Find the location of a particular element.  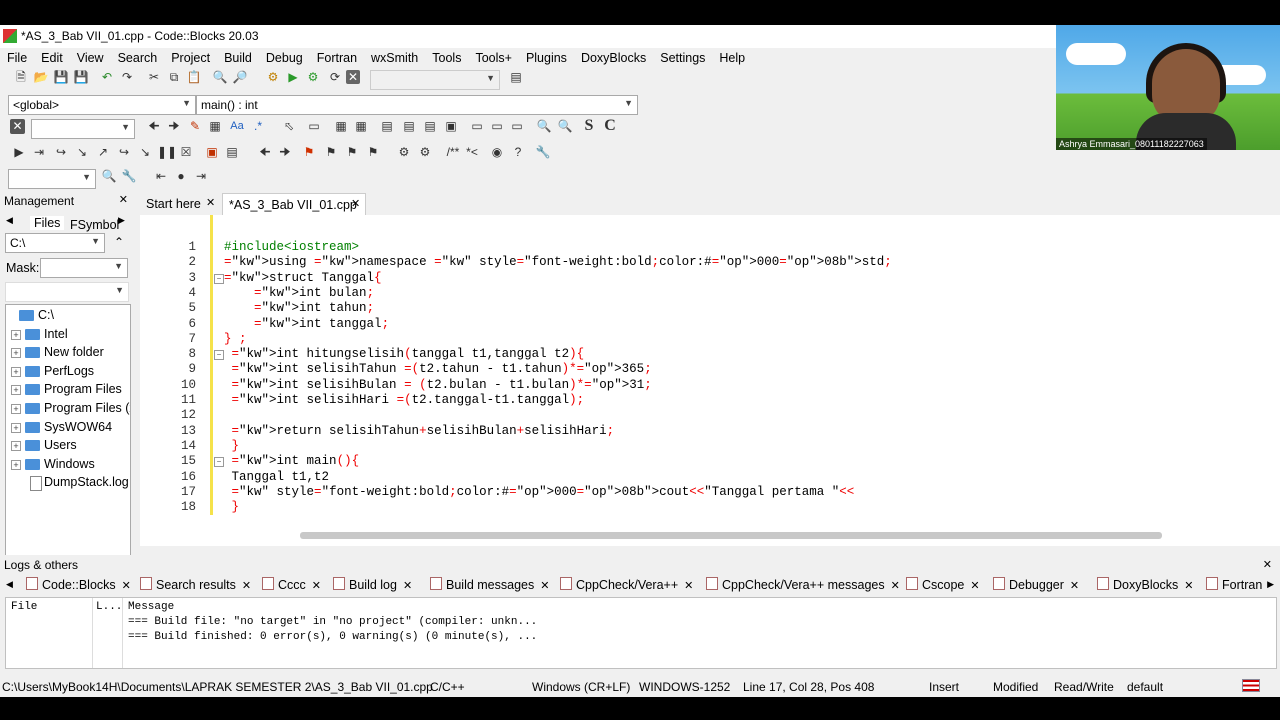

jump-forward-icon: ⇥ is located at coordinates (201, 176).